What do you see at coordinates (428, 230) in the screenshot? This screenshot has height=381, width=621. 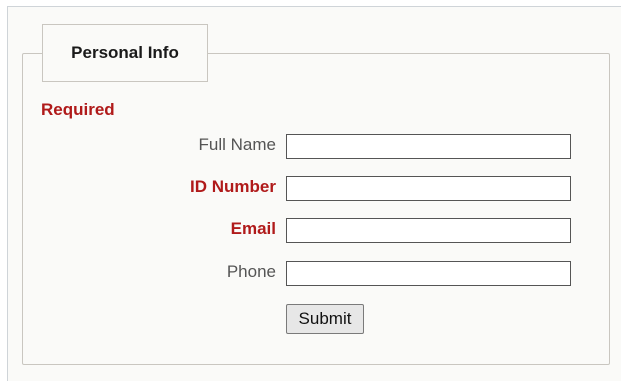 I see `email-input` at bounding box center [428, 230].